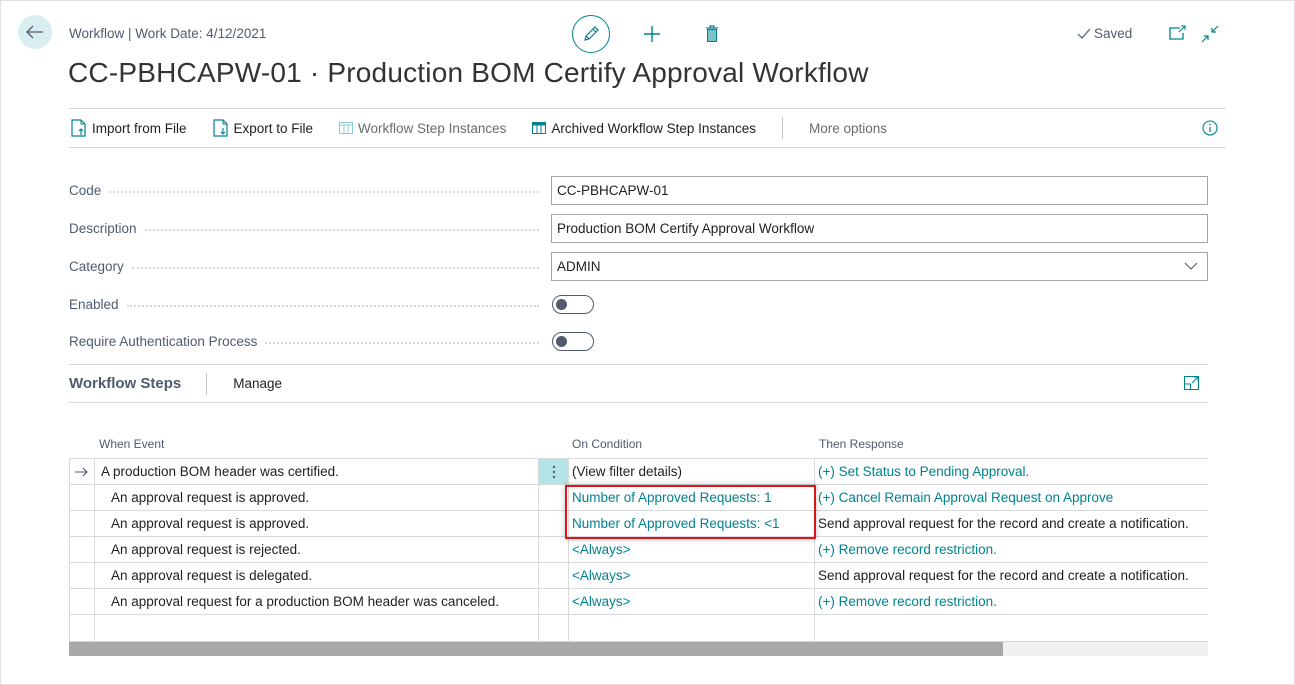 The height and width of the screenshot is (685, 1295). I want to click on info-icon, so click(1210, 128).